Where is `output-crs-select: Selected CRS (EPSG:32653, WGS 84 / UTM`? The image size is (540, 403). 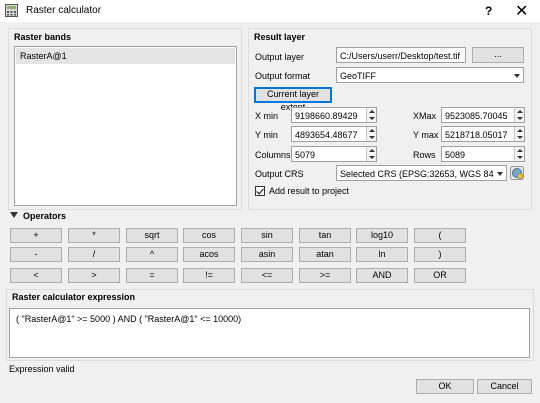 output-crs-select: Selected CRS (EPSG:32653, WGS 84 / UTM is located at coordinates (421, 173).